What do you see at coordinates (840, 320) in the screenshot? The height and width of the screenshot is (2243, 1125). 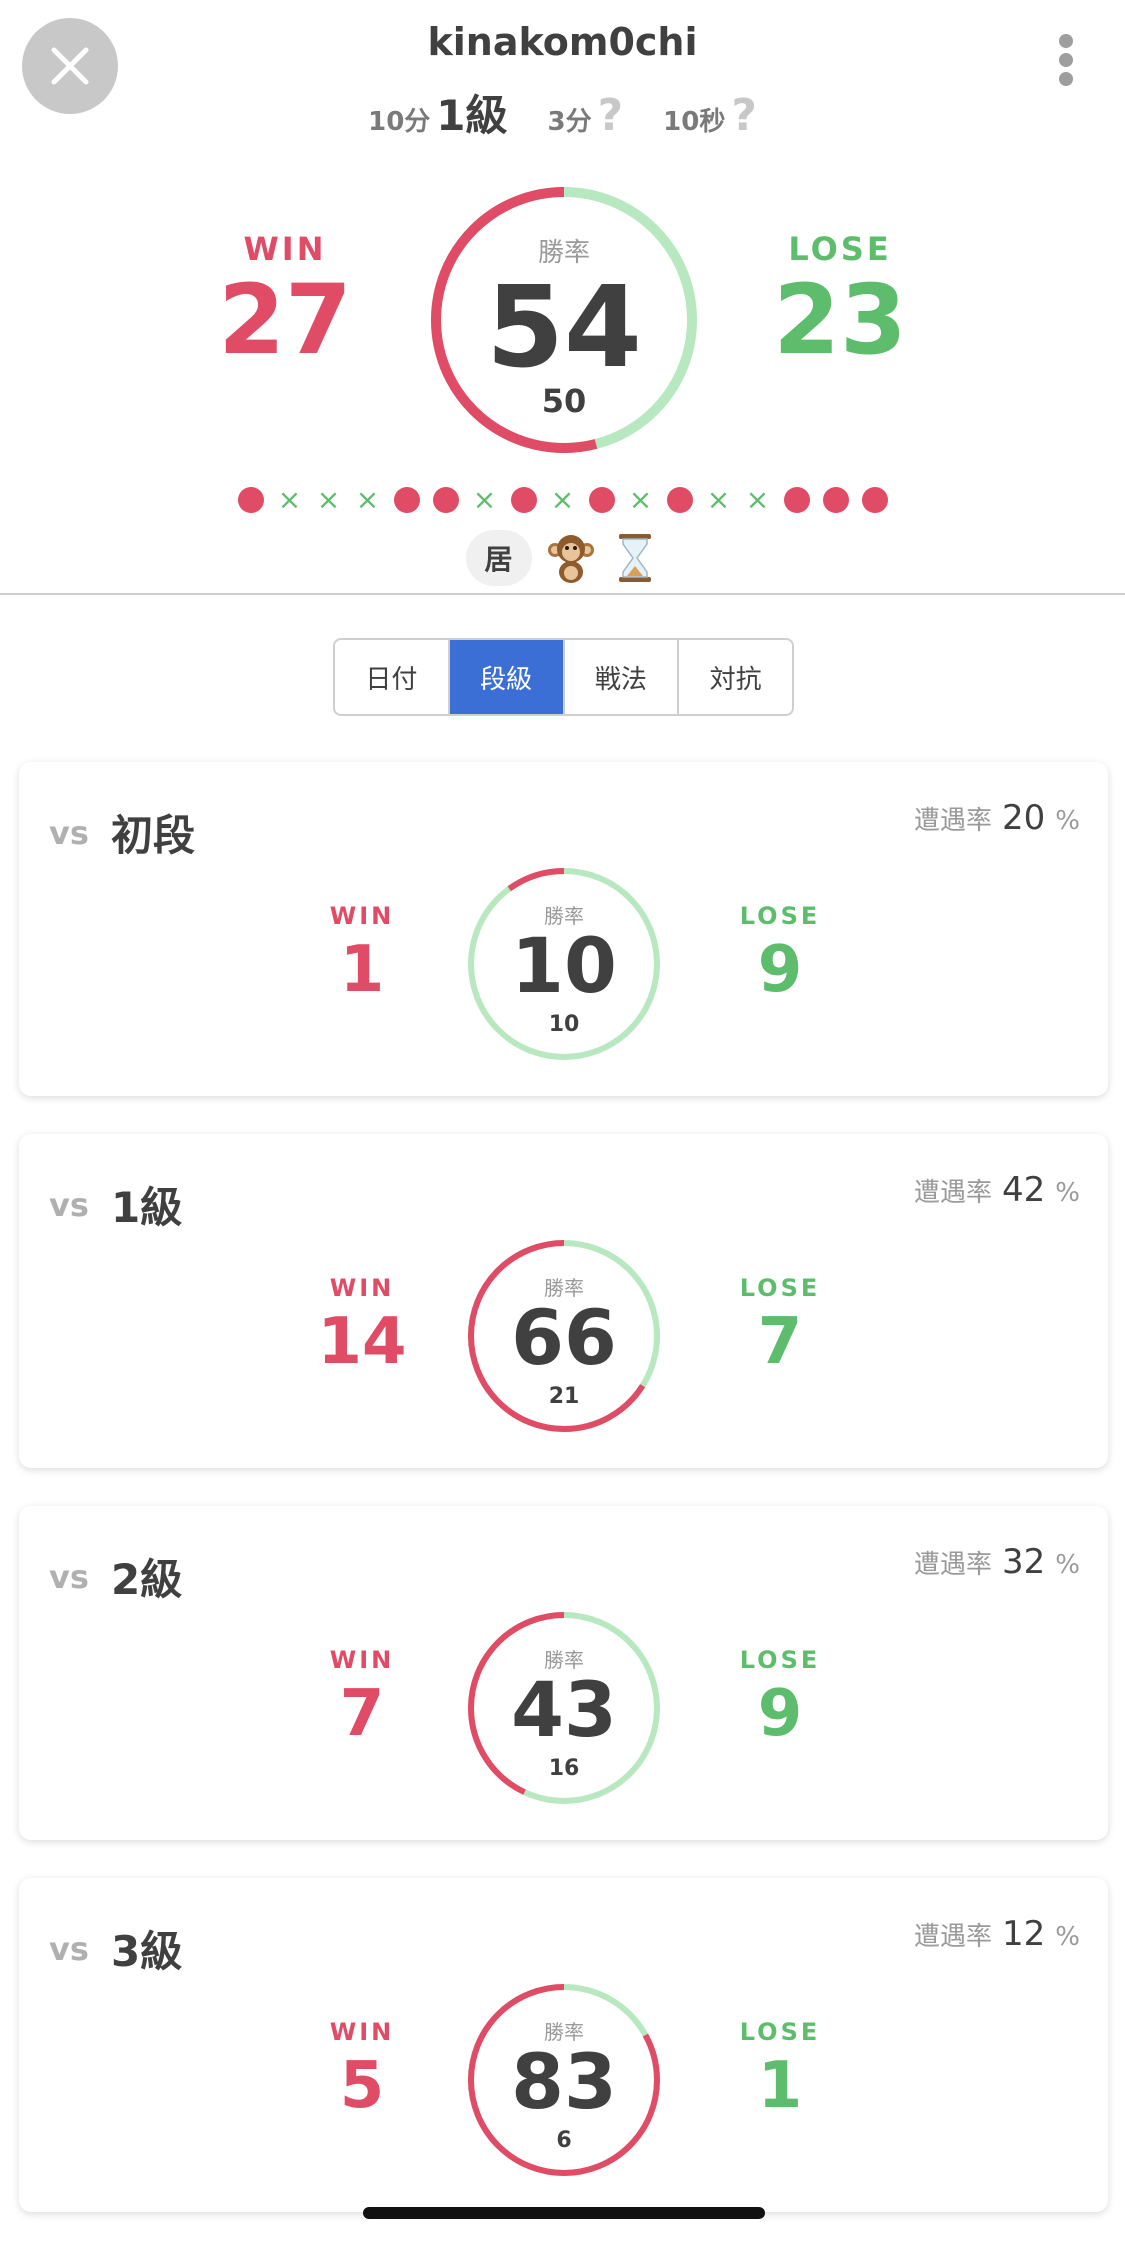 I see `lose-count: 23` at bounding box center [840, 320].